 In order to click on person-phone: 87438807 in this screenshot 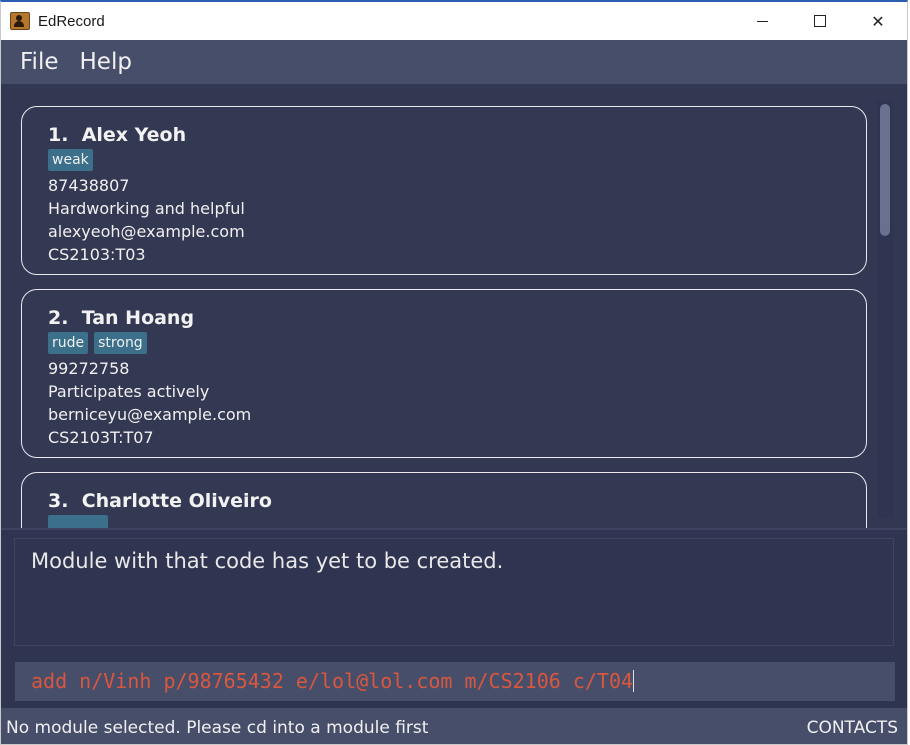, I will do `click(89, 185)`.